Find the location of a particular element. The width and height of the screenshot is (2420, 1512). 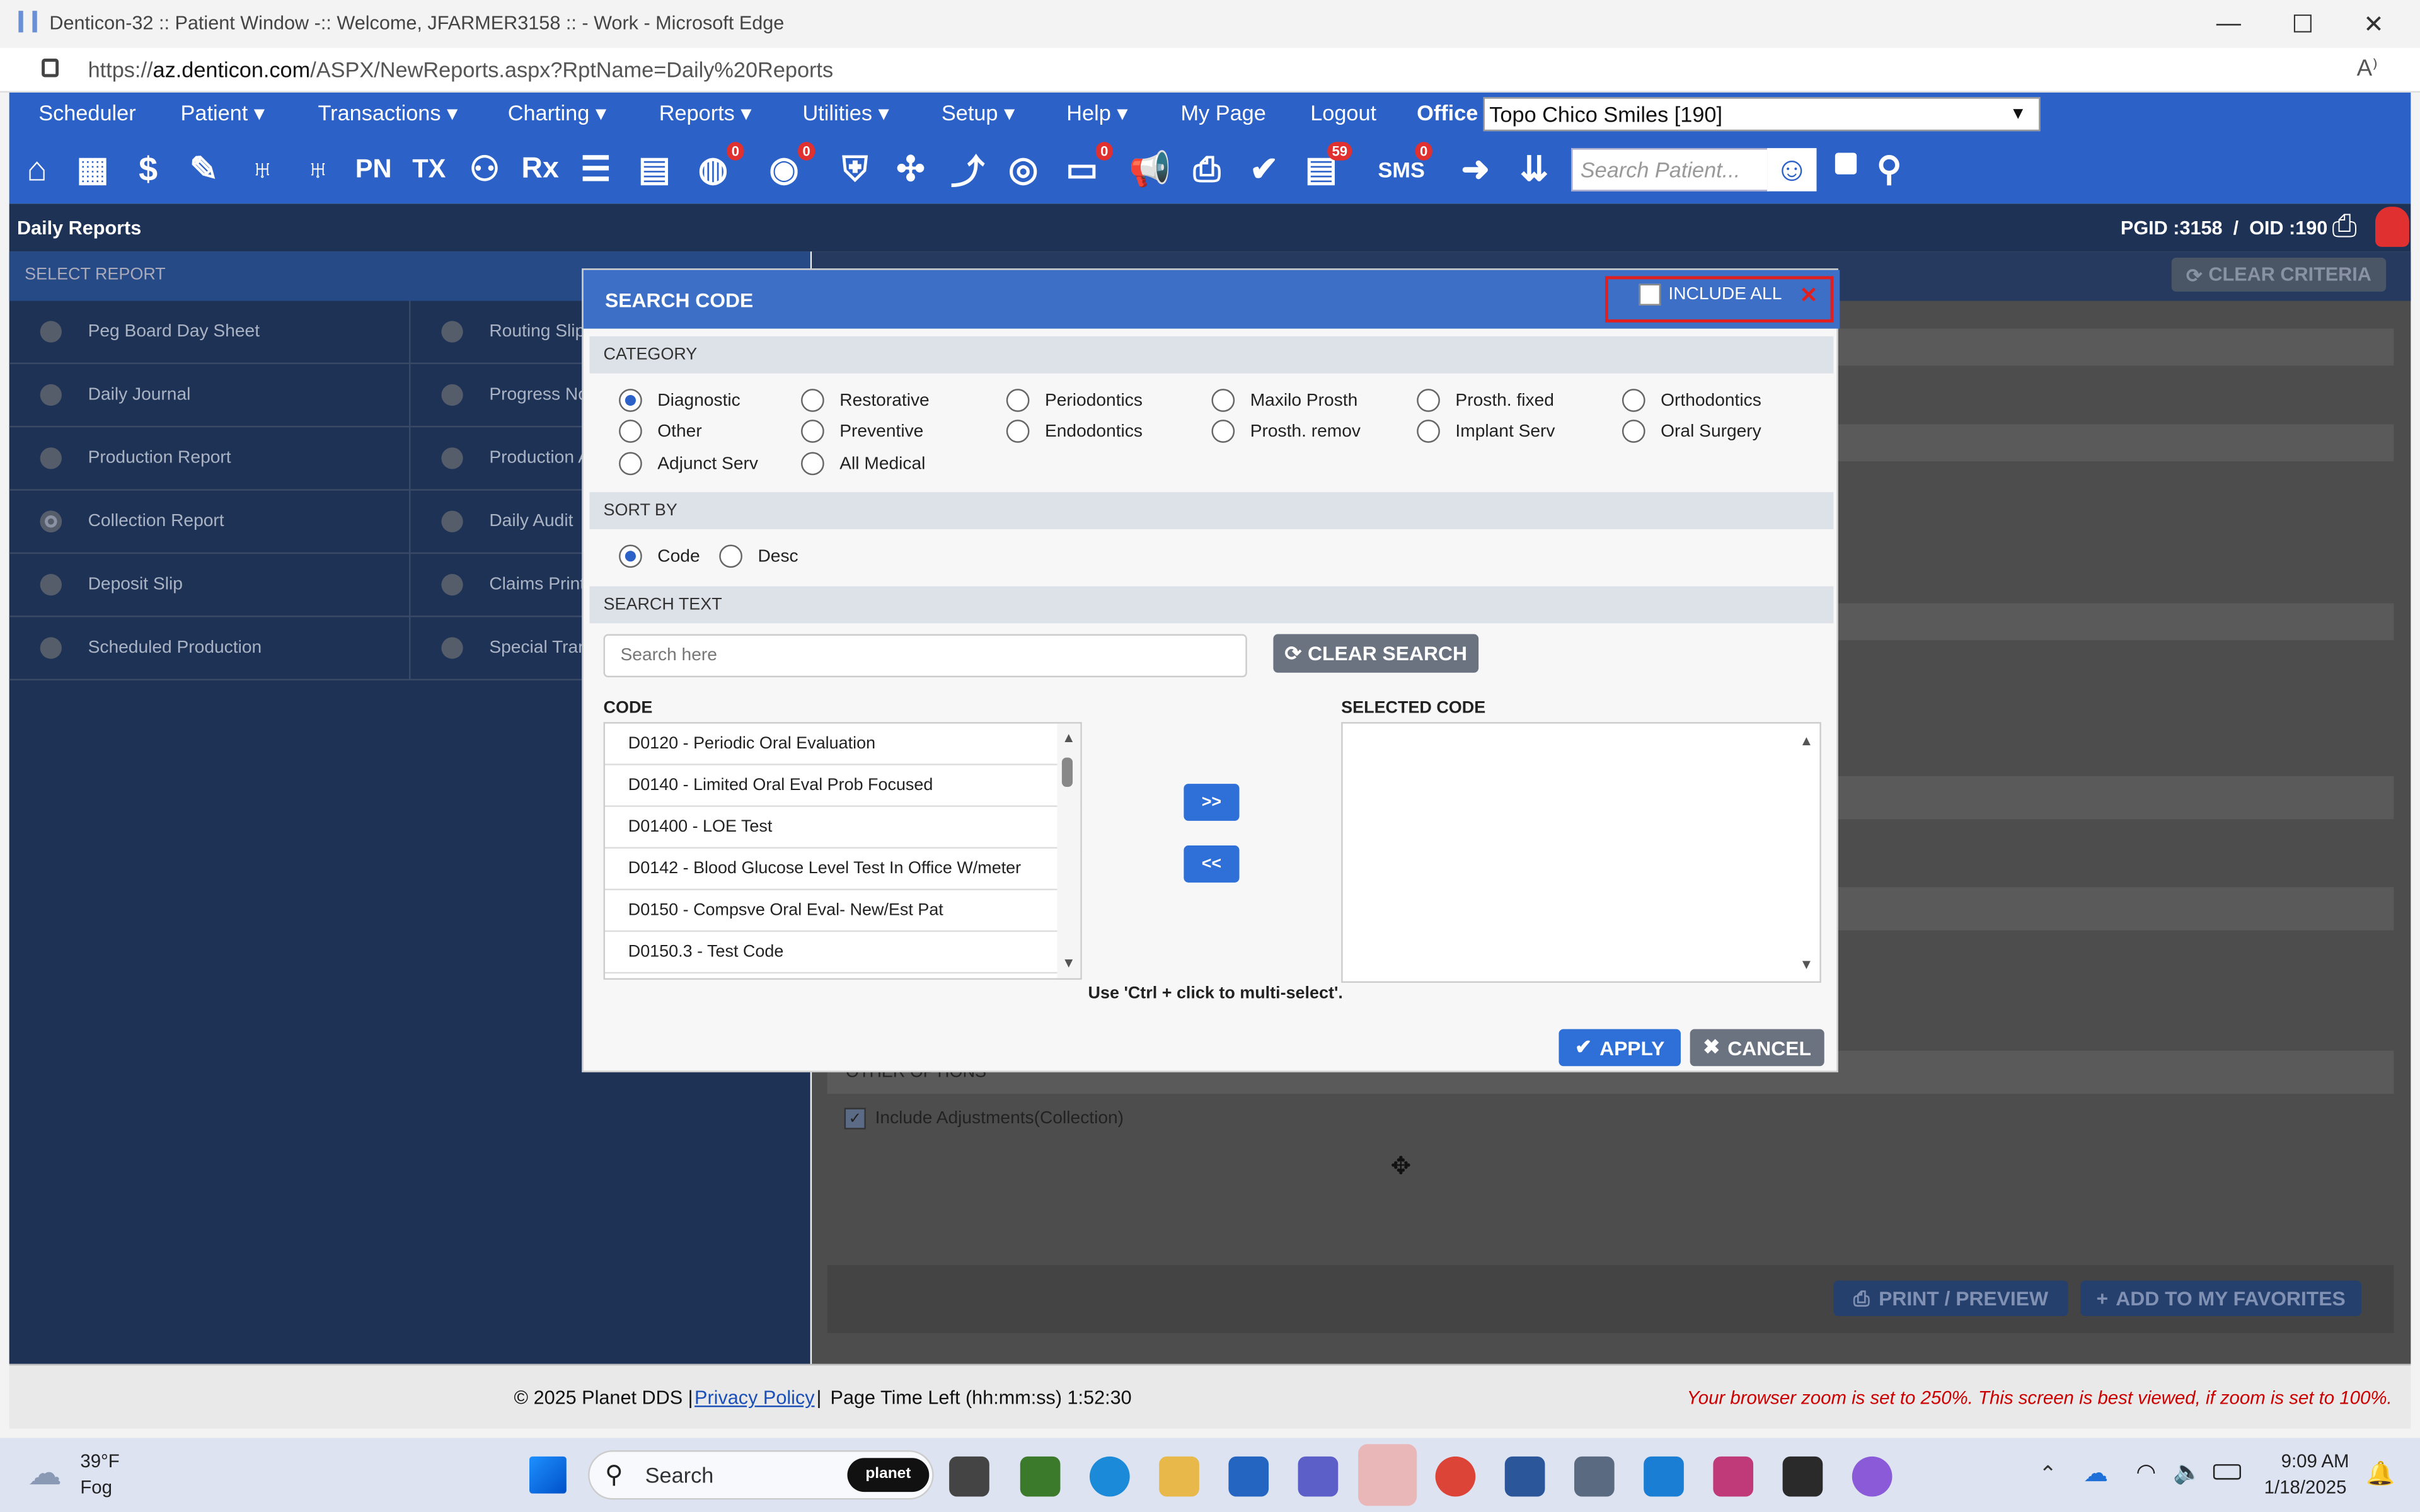

category-implant-serv: Implant Serv is located at coordinates (1486, 431).